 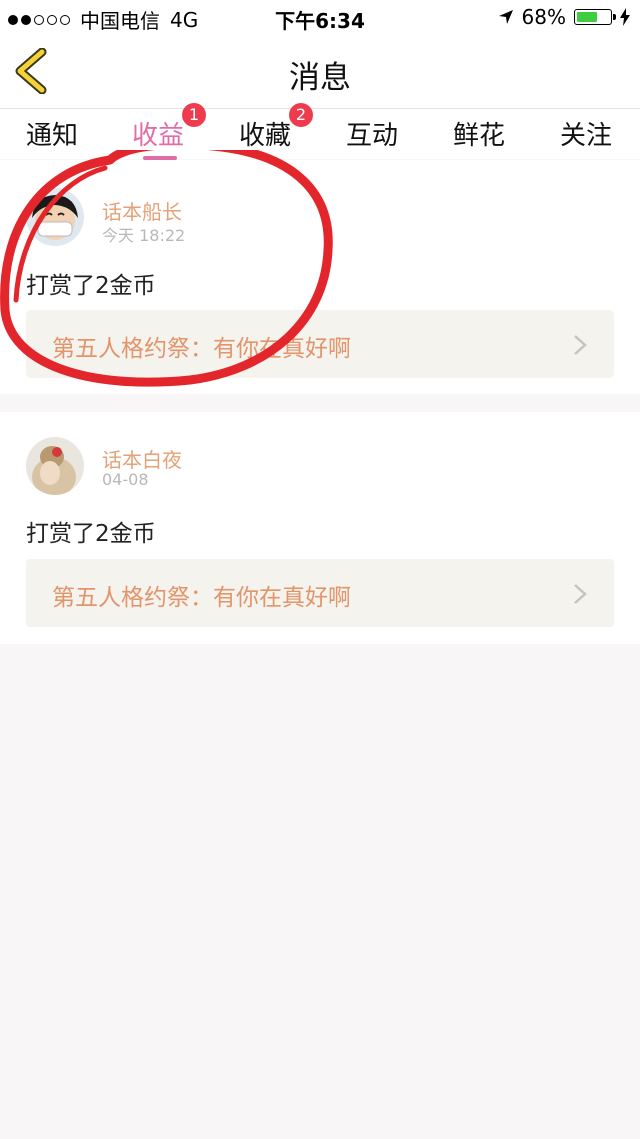 What do you see at coordinates (194, 115) in the screenshot?
I see `tab-badge: 1` at bounding box center [194, 115].